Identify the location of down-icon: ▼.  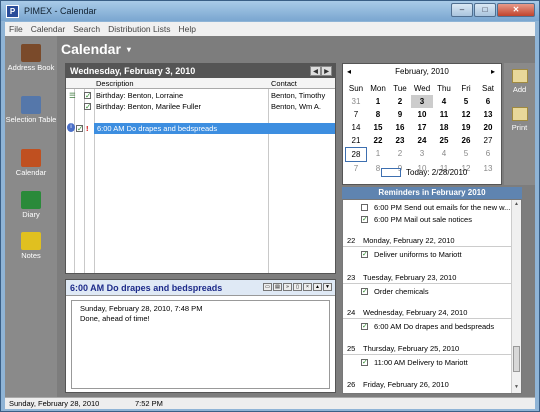
(327, 287).